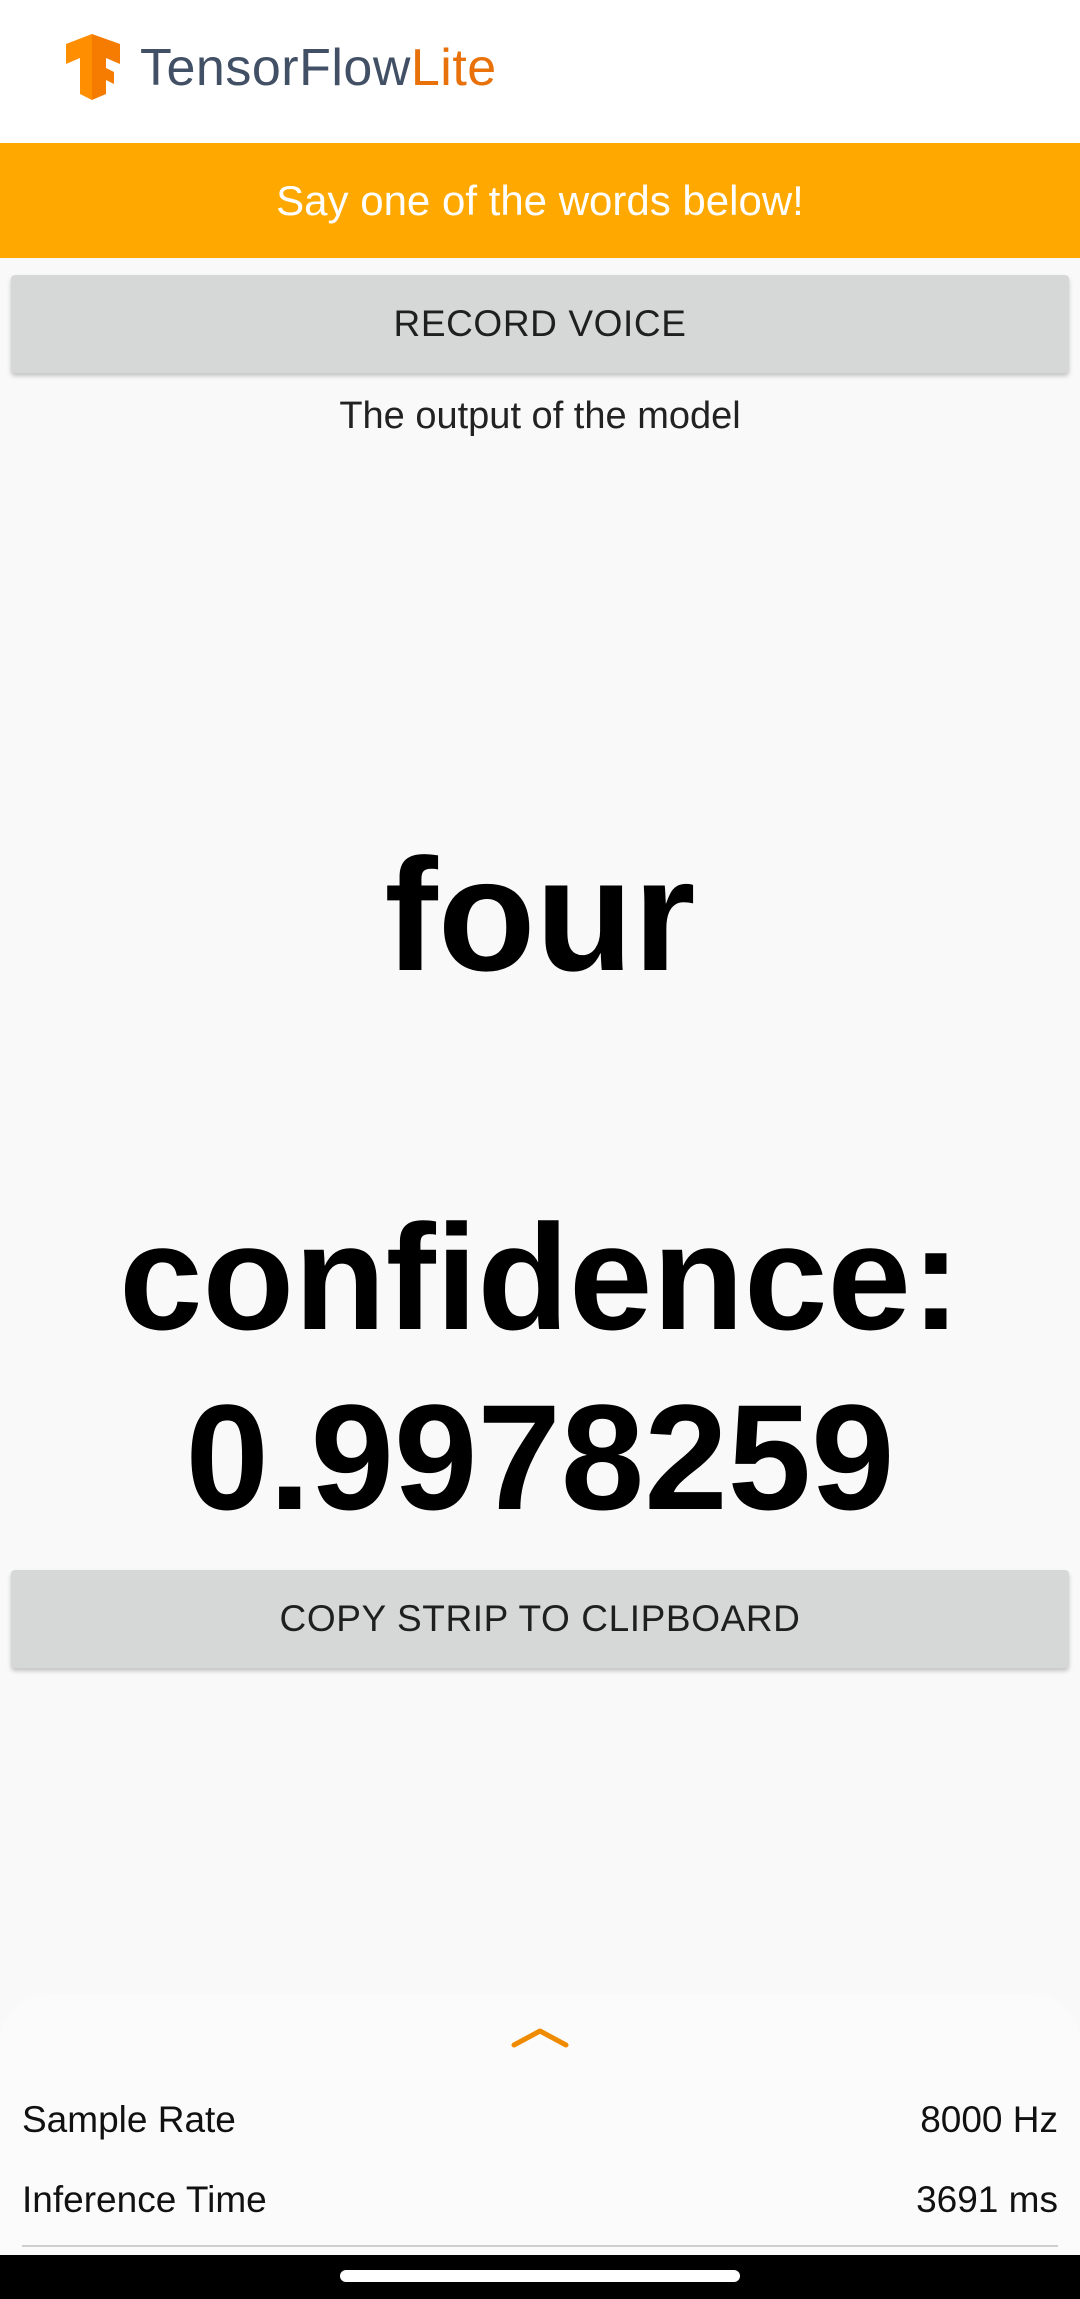 The image size is (1080, 2299). I want to click on divider, so click(540, 2246).